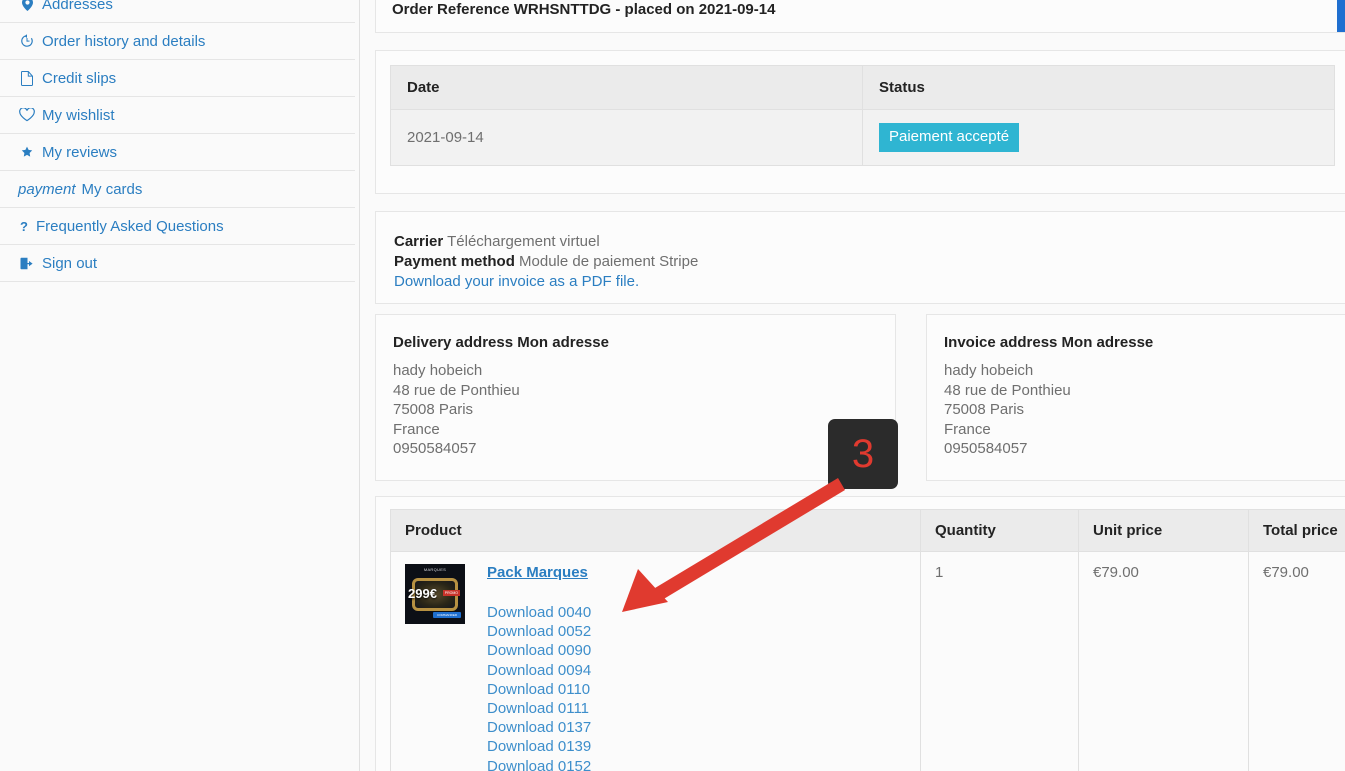  I want to click on product-unit-price-cell: €79.00, so click(1163, 661).